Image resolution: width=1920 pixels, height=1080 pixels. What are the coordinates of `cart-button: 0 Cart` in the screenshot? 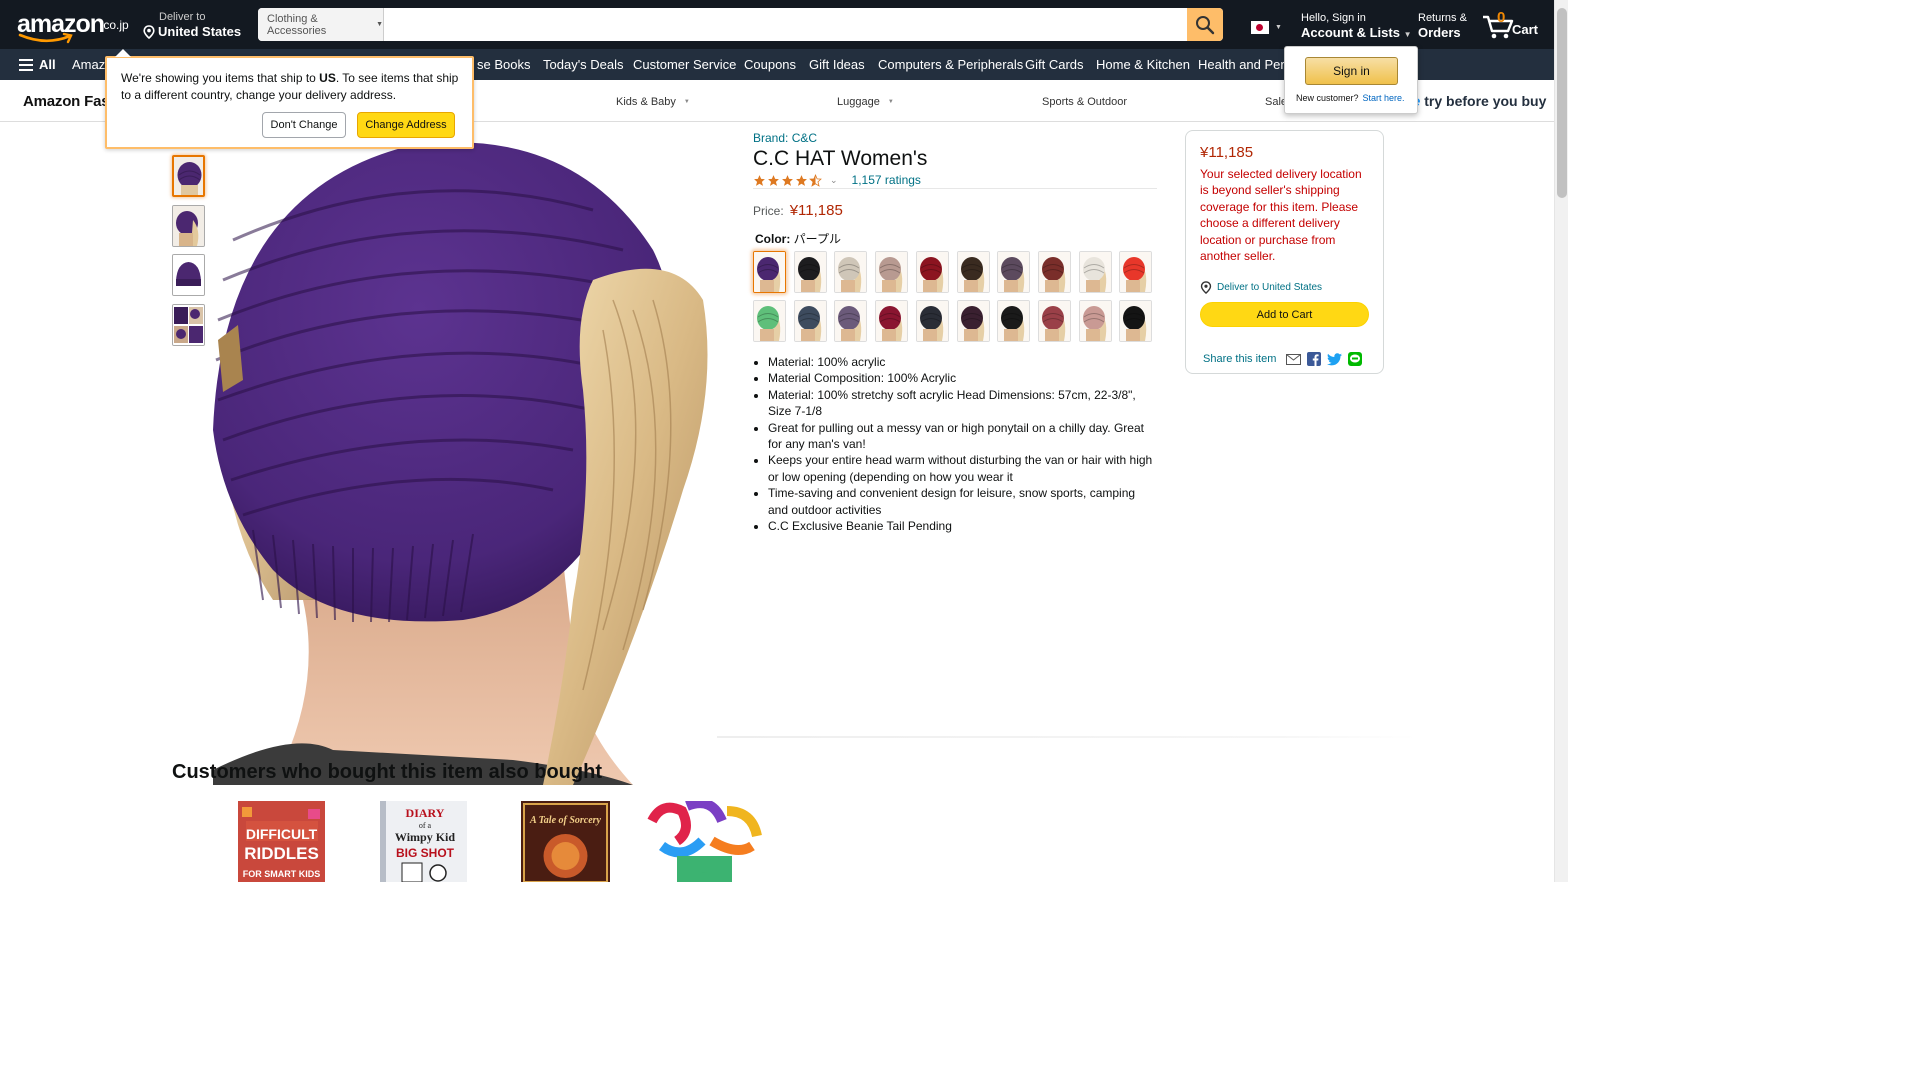 It's located at (1511, 25).